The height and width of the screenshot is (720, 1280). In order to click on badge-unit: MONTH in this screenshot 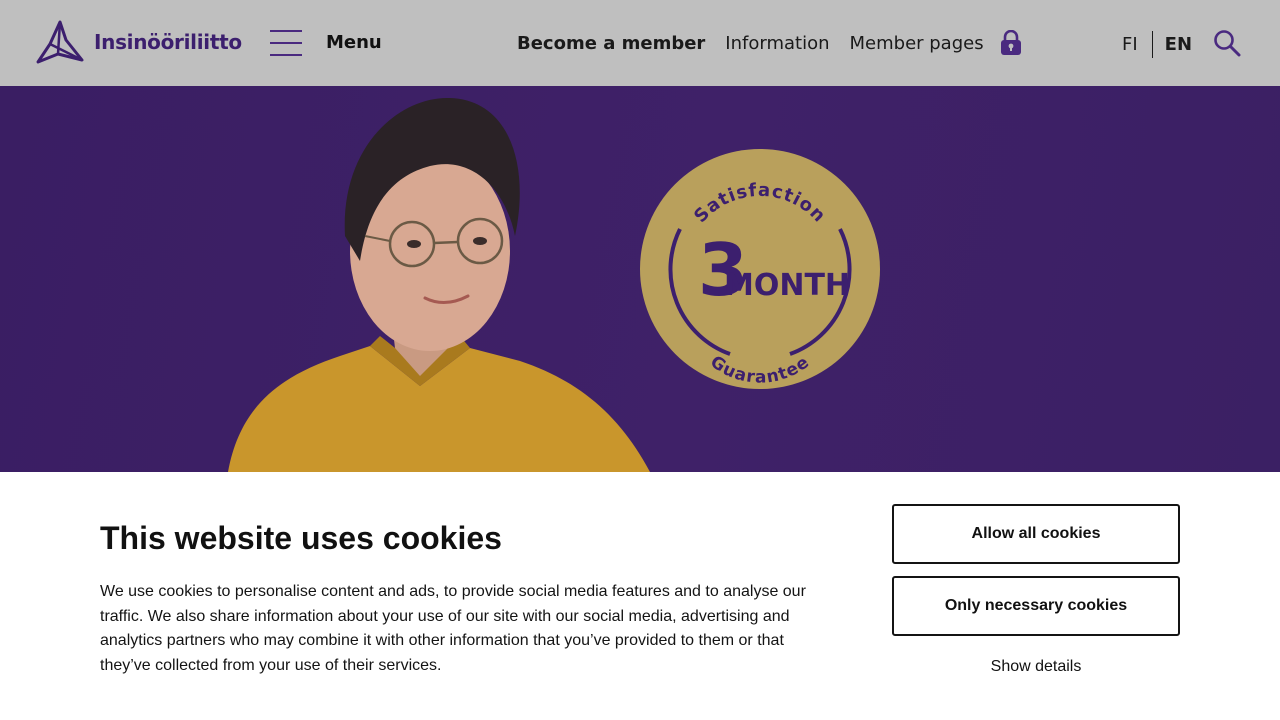, I will do `click(787, 285)`.